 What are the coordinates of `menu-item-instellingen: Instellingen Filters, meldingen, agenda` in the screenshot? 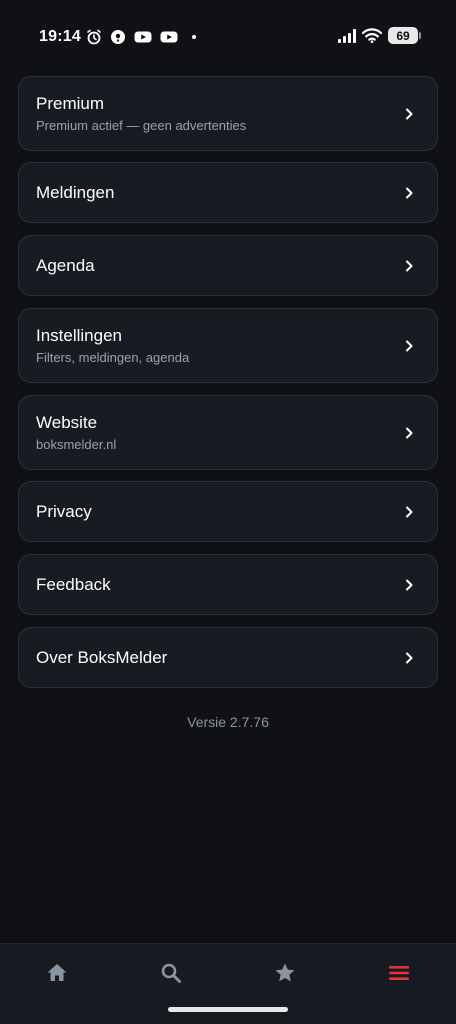 It's located at (228, 345).